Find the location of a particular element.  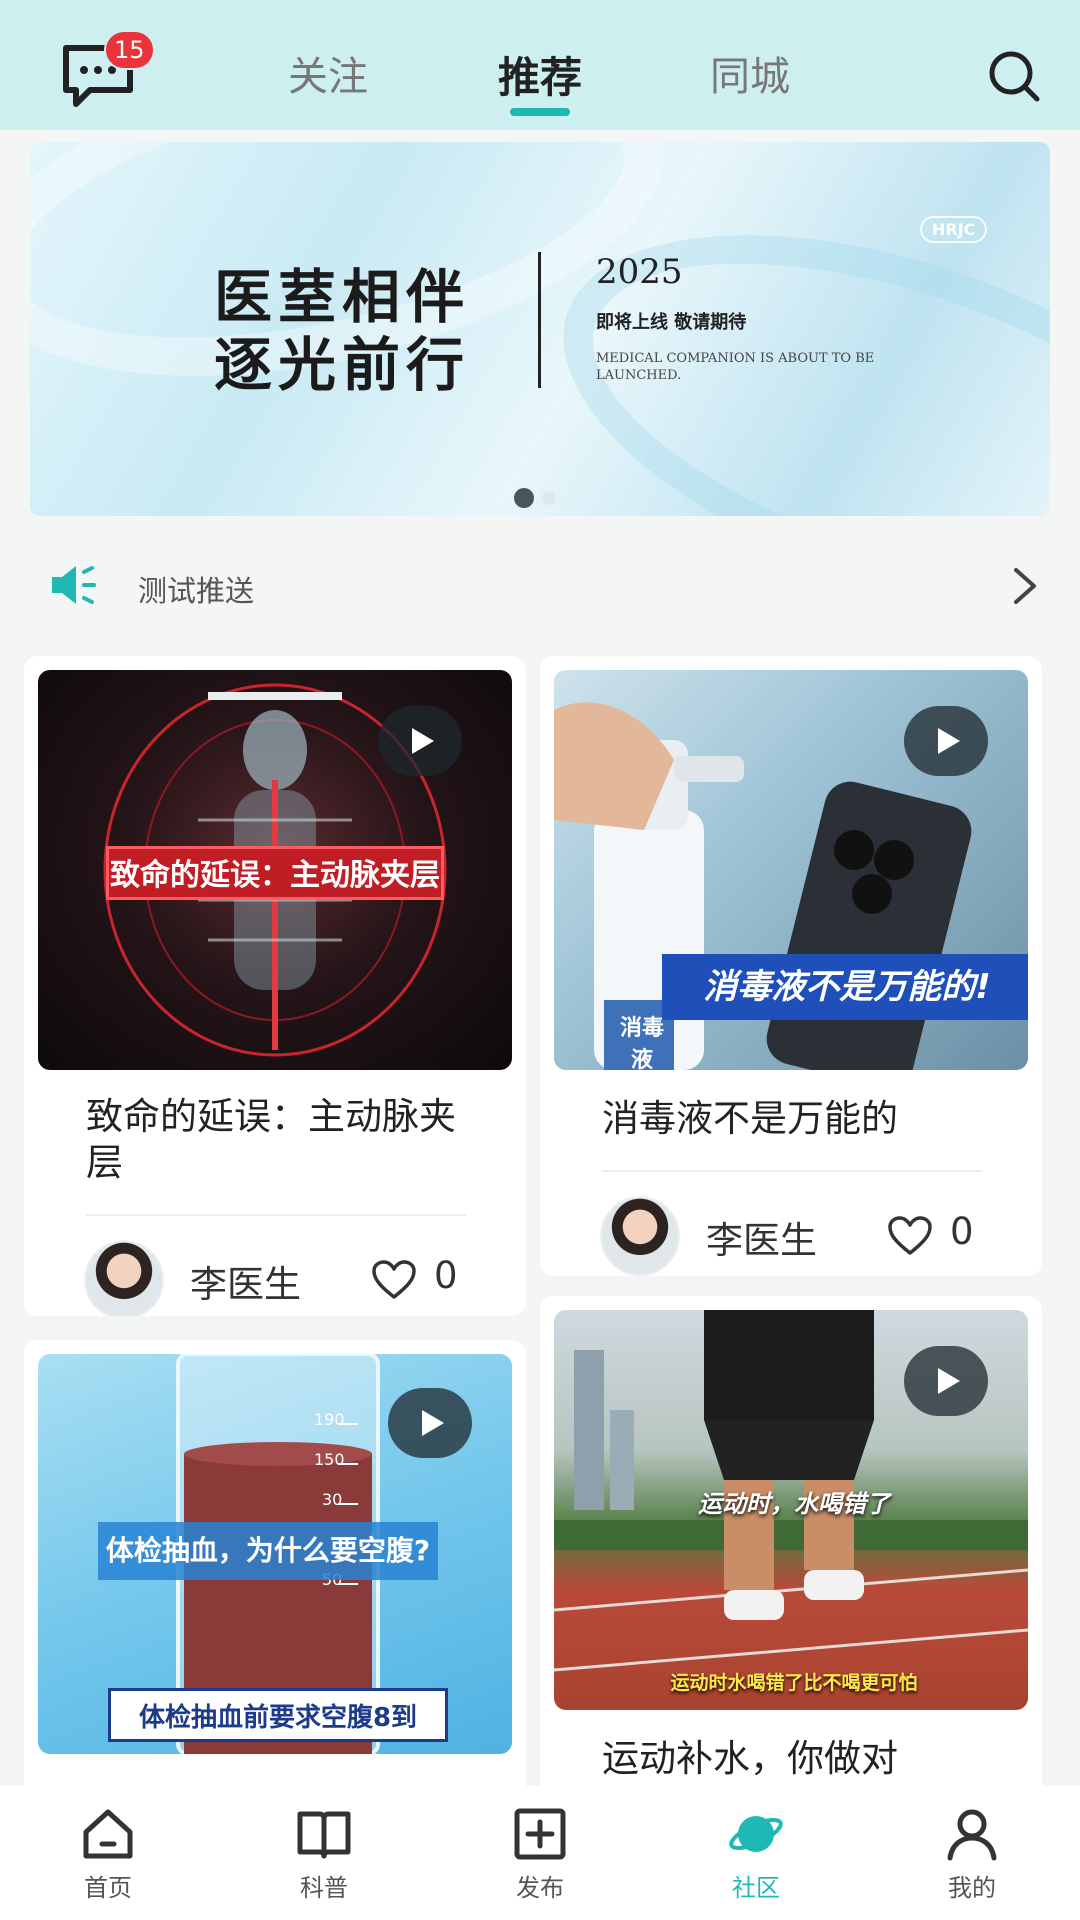

video-thumbnail: 运动时，水喝错了 运动时水喝错了比不喝更可怕 is located at coordinates (791, 1510).